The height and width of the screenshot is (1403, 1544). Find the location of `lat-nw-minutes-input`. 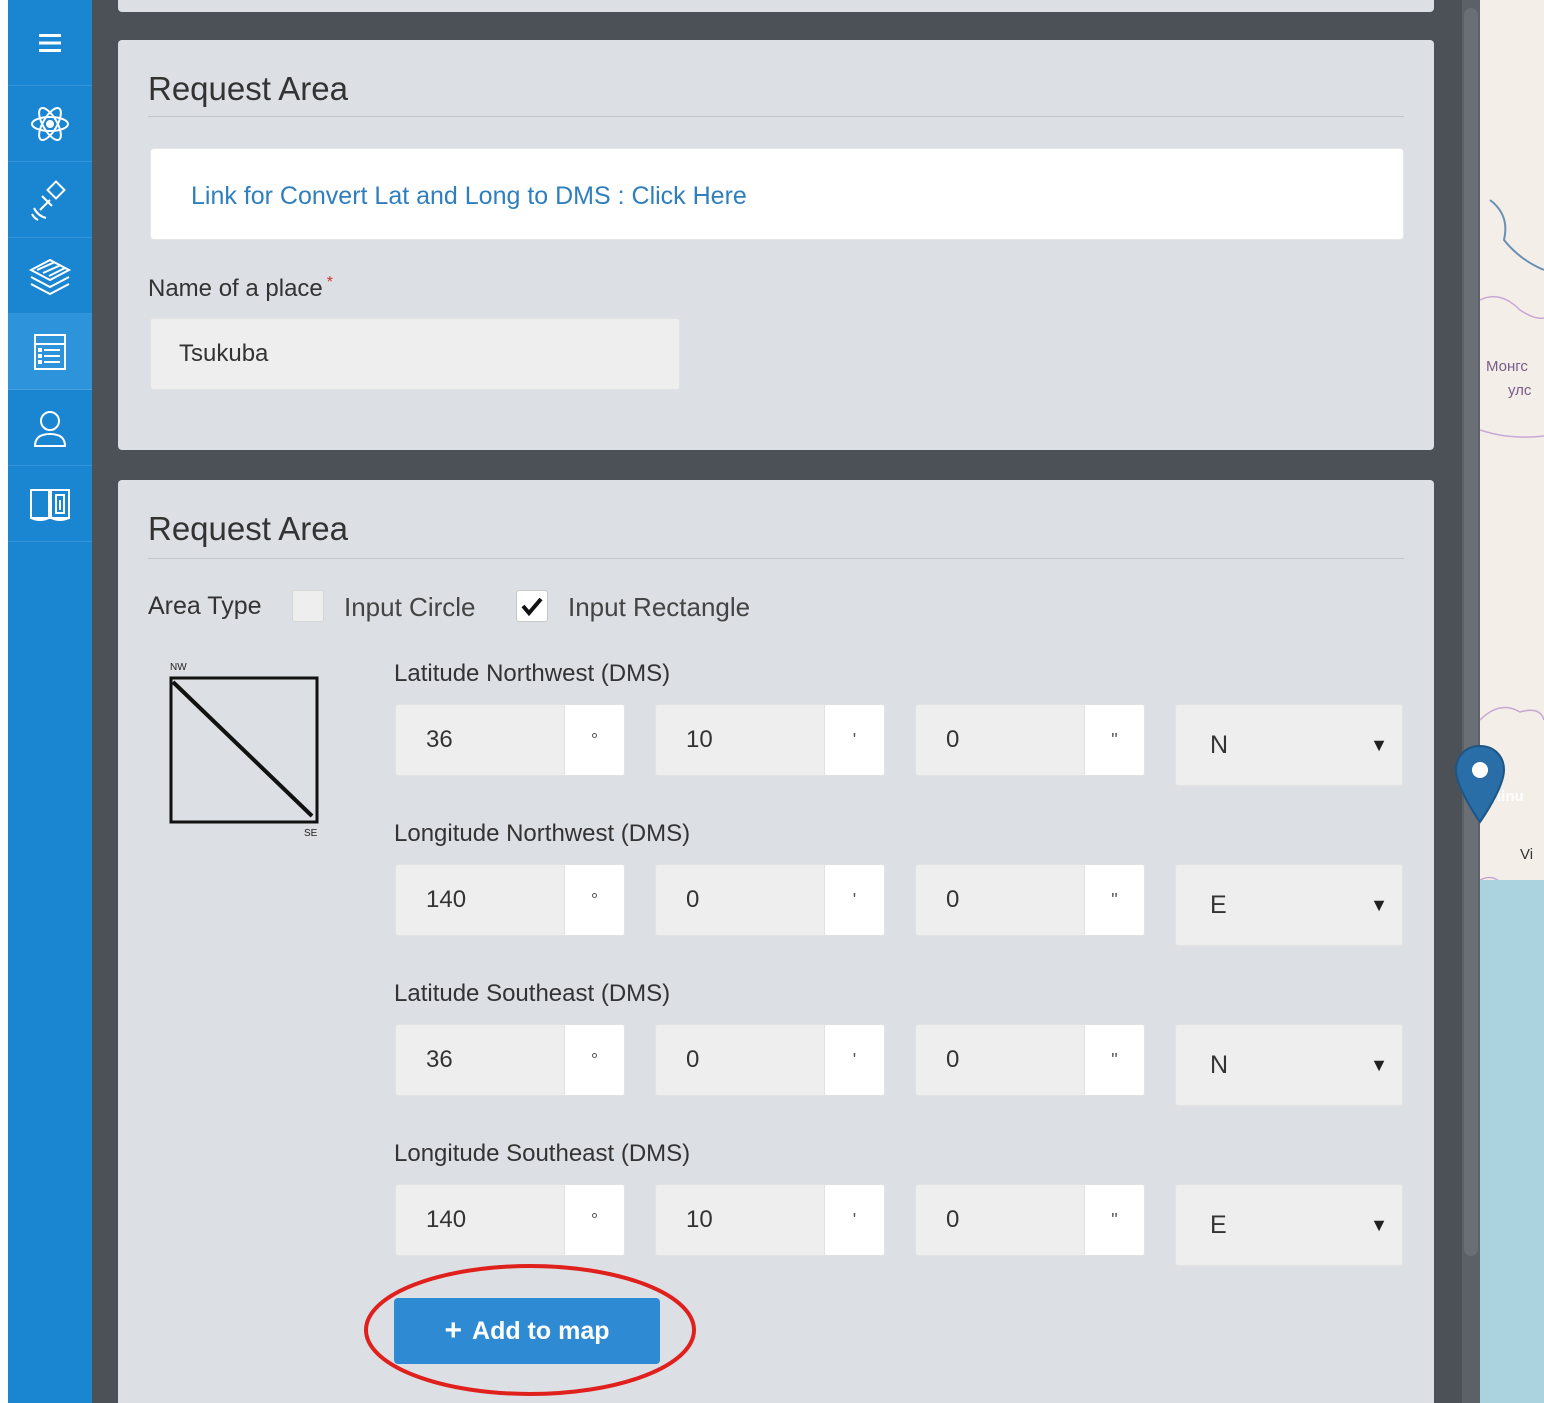

lat-nw-minutes-input is located at coordinates (740, 740).